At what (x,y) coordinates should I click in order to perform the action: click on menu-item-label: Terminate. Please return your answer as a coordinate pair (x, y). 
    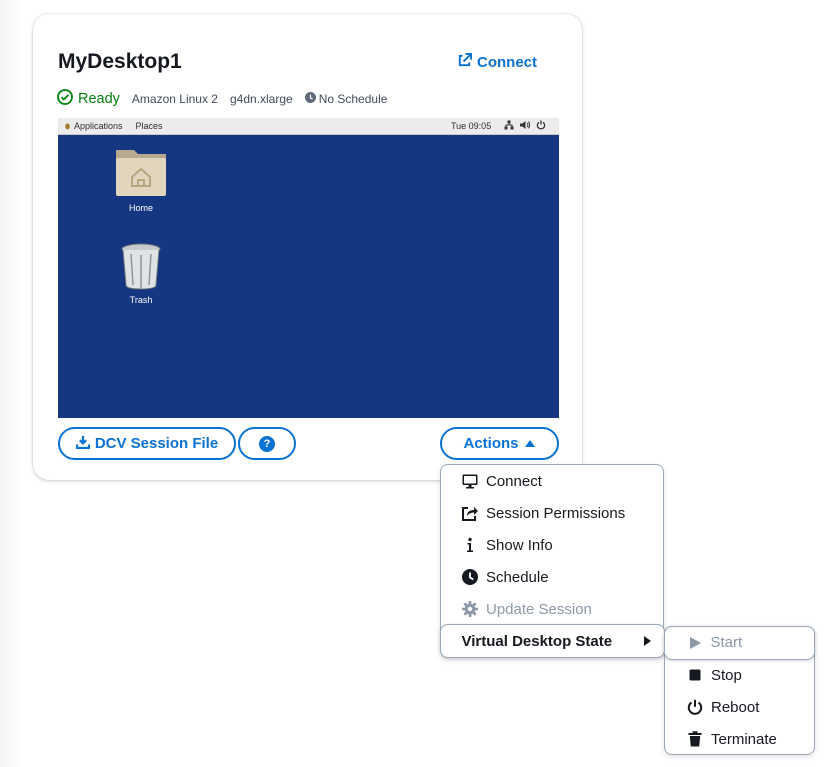
    Looking at the image, I should click on (744, 739).